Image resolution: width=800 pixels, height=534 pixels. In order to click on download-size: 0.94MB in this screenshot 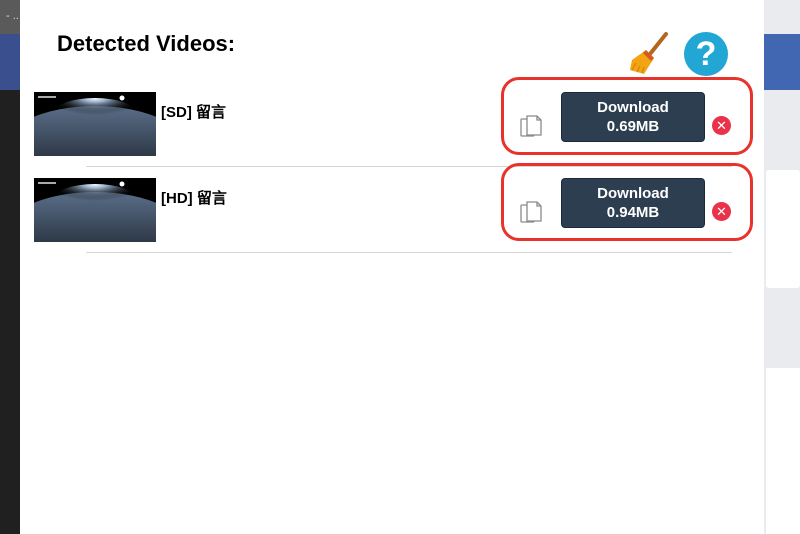, I will do `click(633, 212)`.